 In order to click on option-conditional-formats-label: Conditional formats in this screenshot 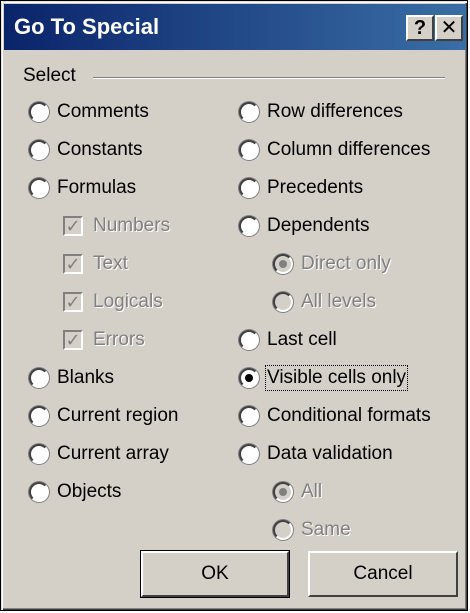, I will do `click(349, 415)`.